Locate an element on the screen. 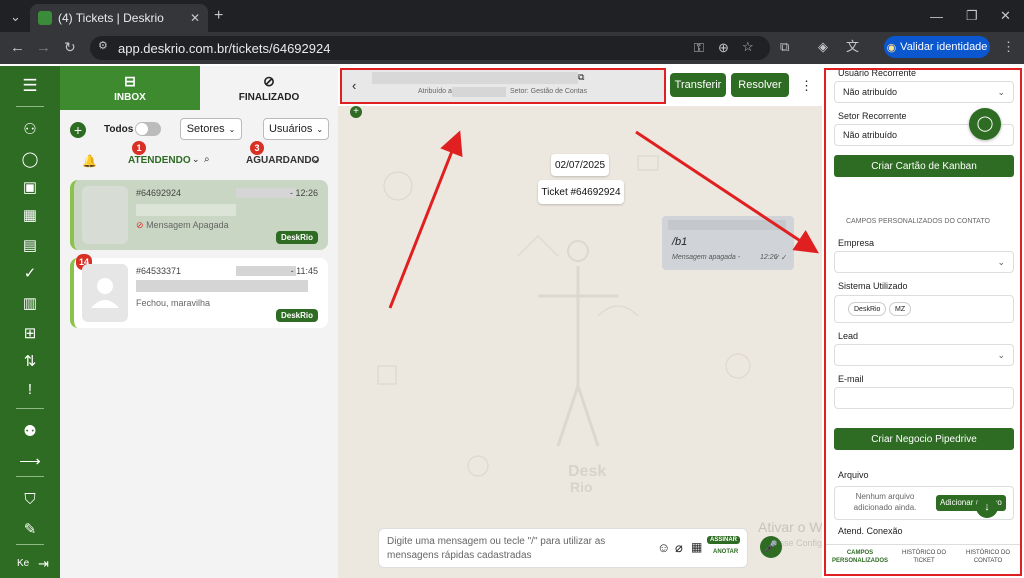 The image size is (1024, 578). email-field is located at coordinates (924, 398).